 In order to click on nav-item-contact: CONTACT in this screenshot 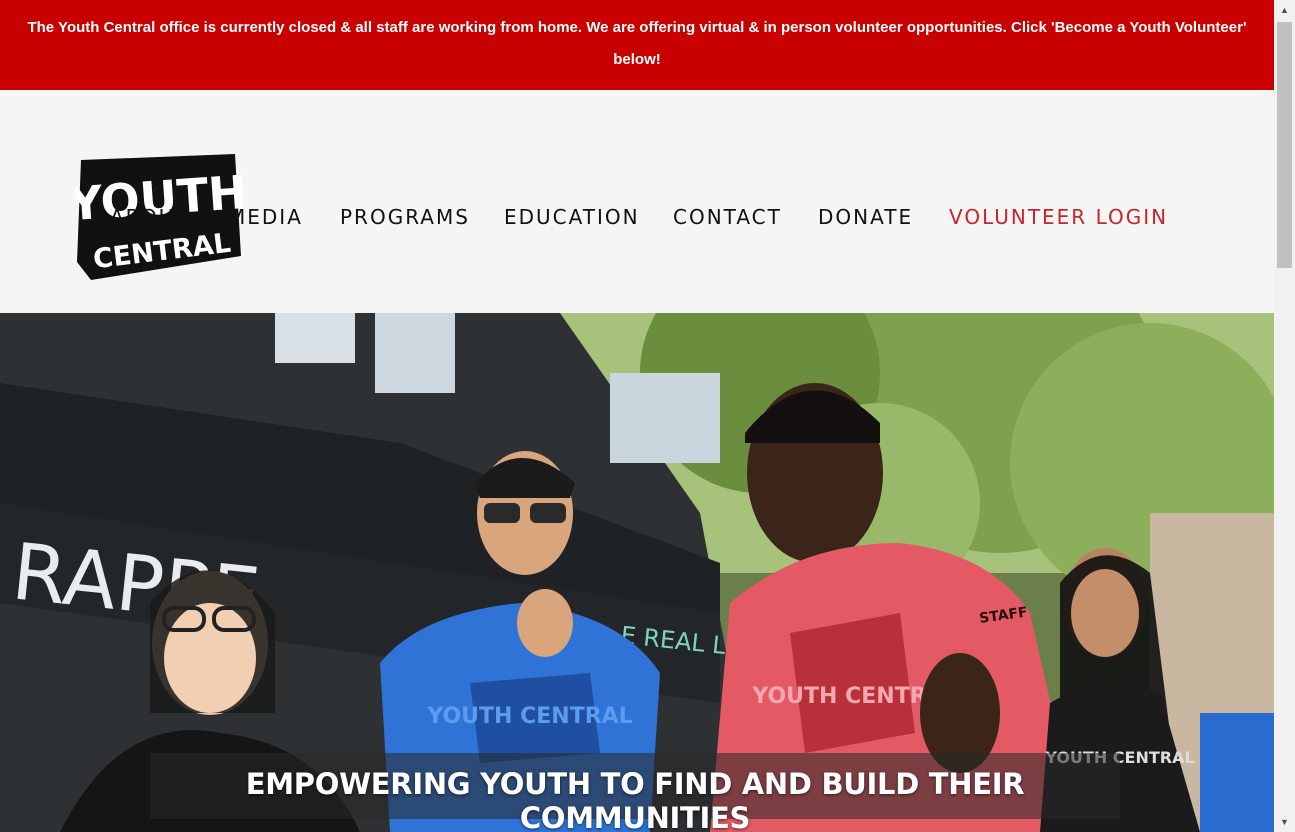, I will do `click(727, 217)`.